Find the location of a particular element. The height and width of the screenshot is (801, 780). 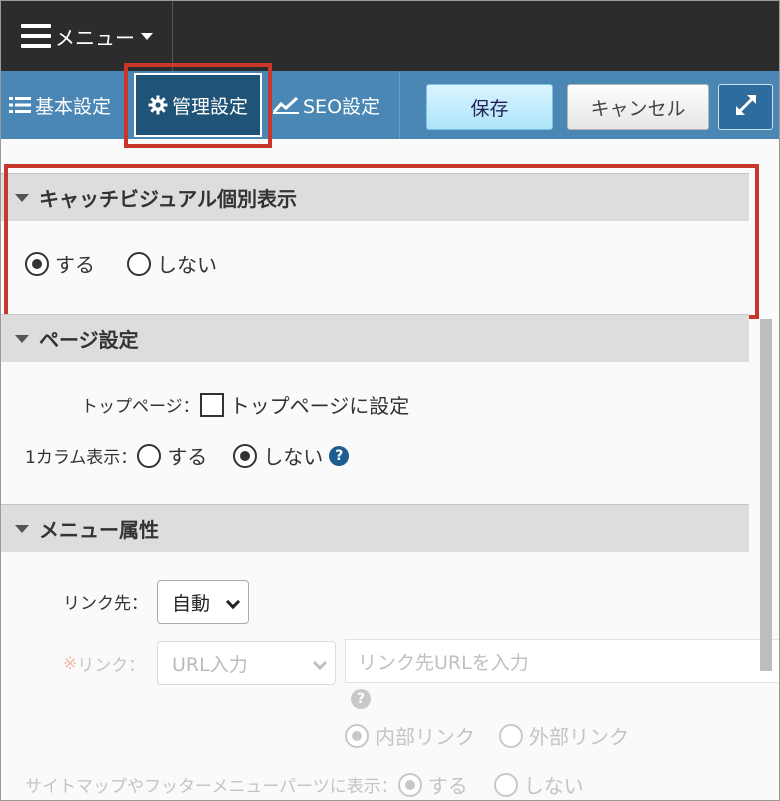

one-column-row: 1カラム表示： する しない ? is located at coordinates (187, 455).